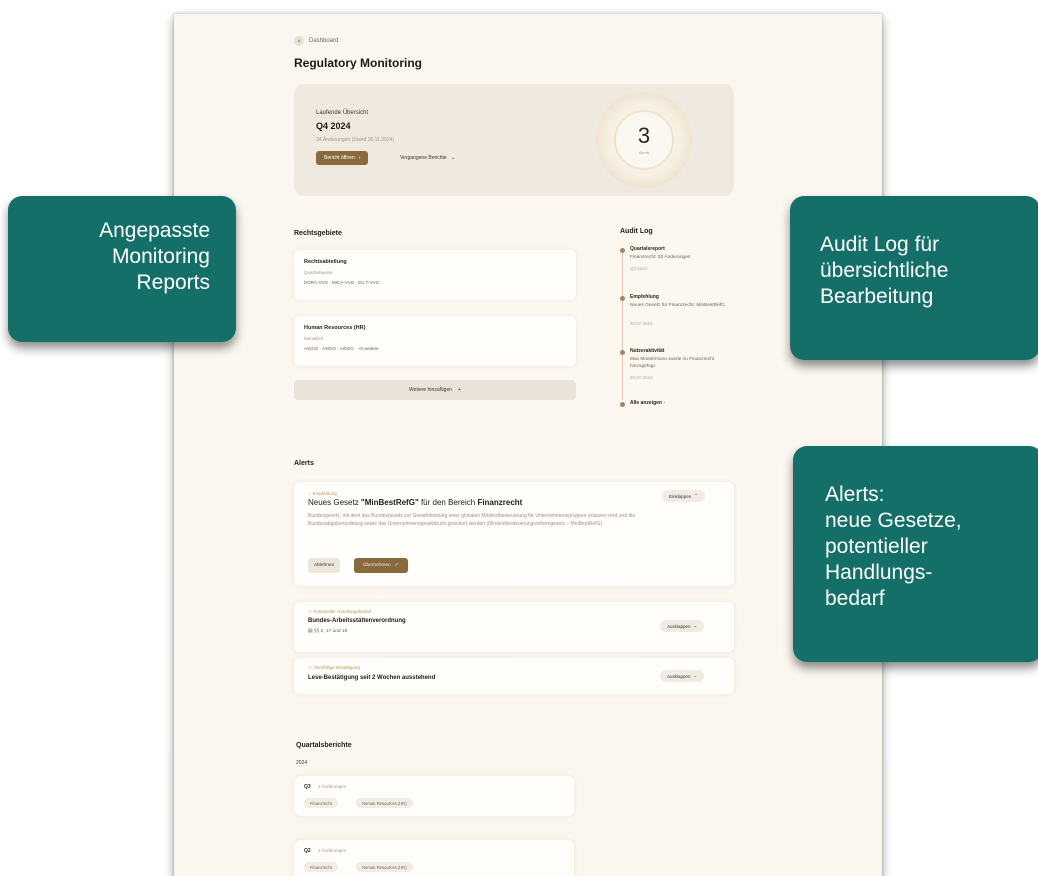  Describe the element at coordinates (302, 763) in the screenshot. I see `quarterly-year: 2024` at that location.